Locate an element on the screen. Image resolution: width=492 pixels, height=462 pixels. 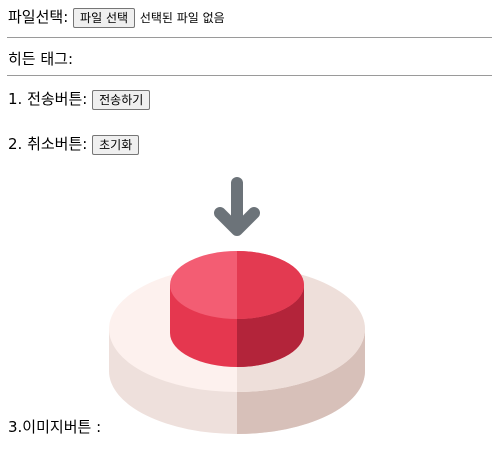
hidden-tag-label: 히든 태그: is located at coordinates (41, 59).